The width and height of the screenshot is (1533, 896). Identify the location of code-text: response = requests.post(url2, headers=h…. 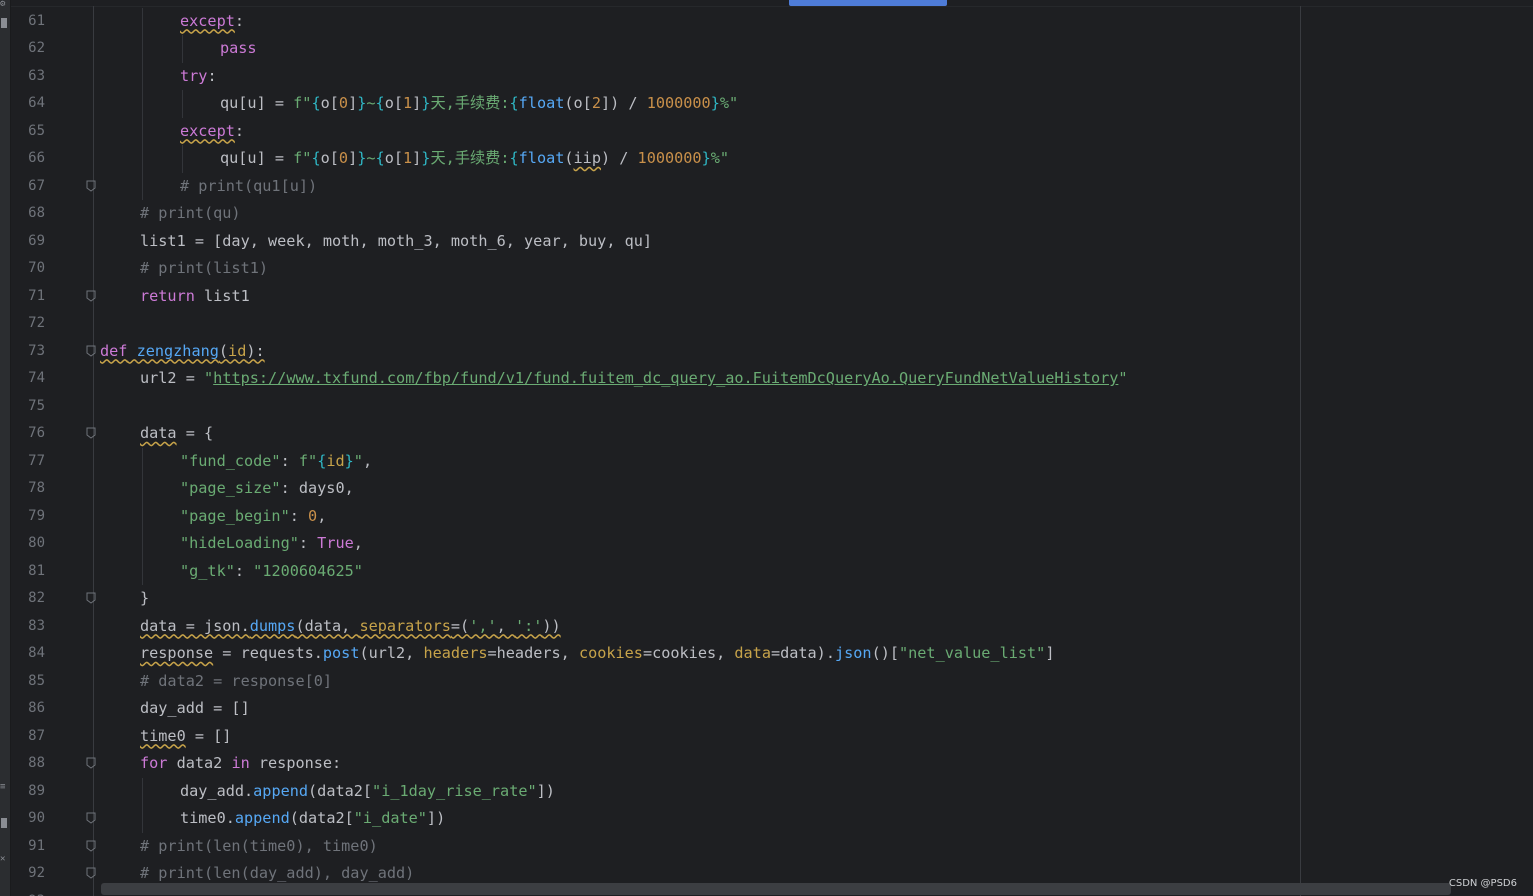
(597, 654).